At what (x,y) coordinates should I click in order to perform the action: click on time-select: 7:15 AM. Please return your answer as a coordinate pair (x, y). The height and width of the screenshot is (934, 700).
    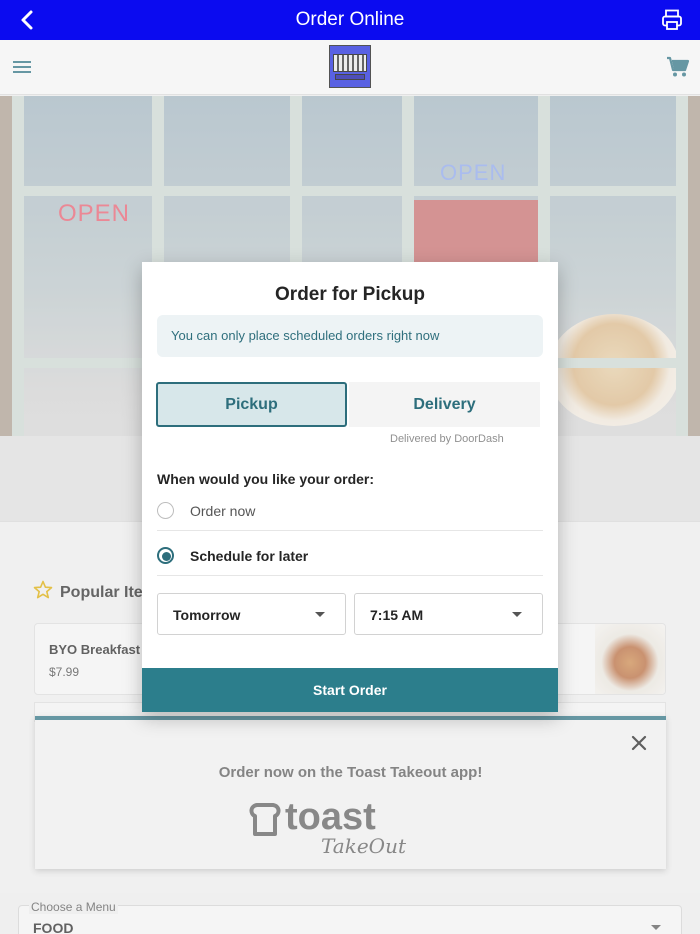
    Looking at the image, I should click on (448, 614).